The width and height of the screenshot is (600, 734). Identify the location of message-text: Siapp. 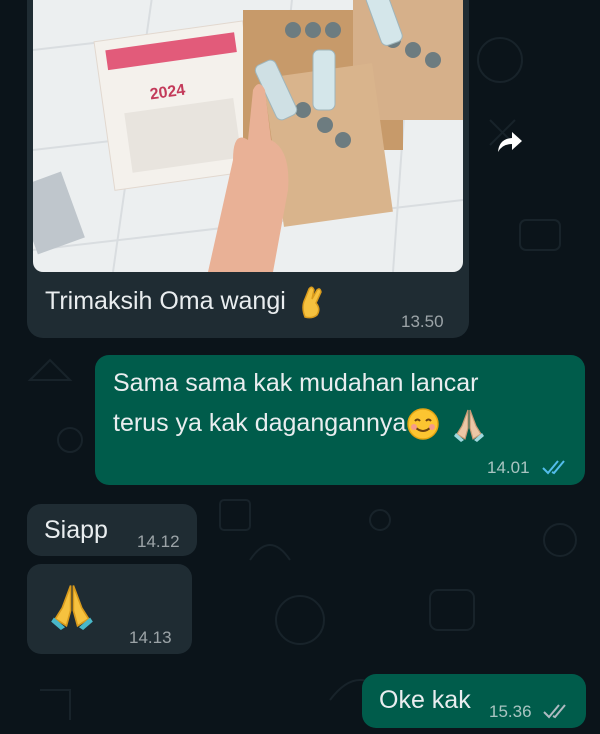
(76, 530).